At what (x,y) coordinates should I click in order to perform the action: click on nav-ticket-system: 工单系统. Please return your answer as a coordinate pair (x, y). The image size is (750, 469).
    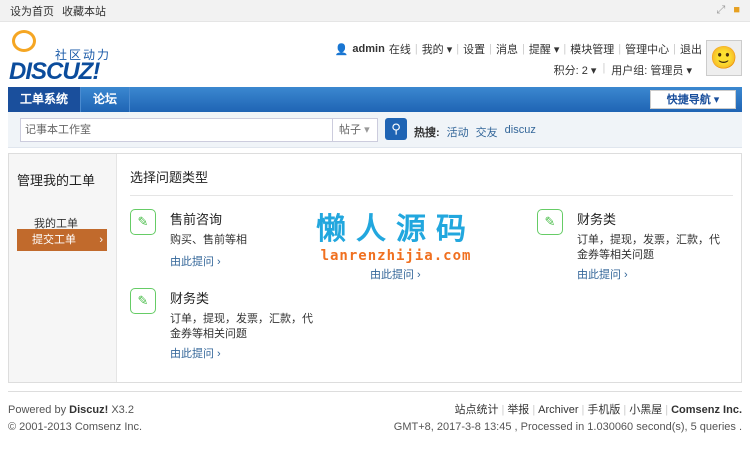
    Looking at the image, I should click on (45, 99).